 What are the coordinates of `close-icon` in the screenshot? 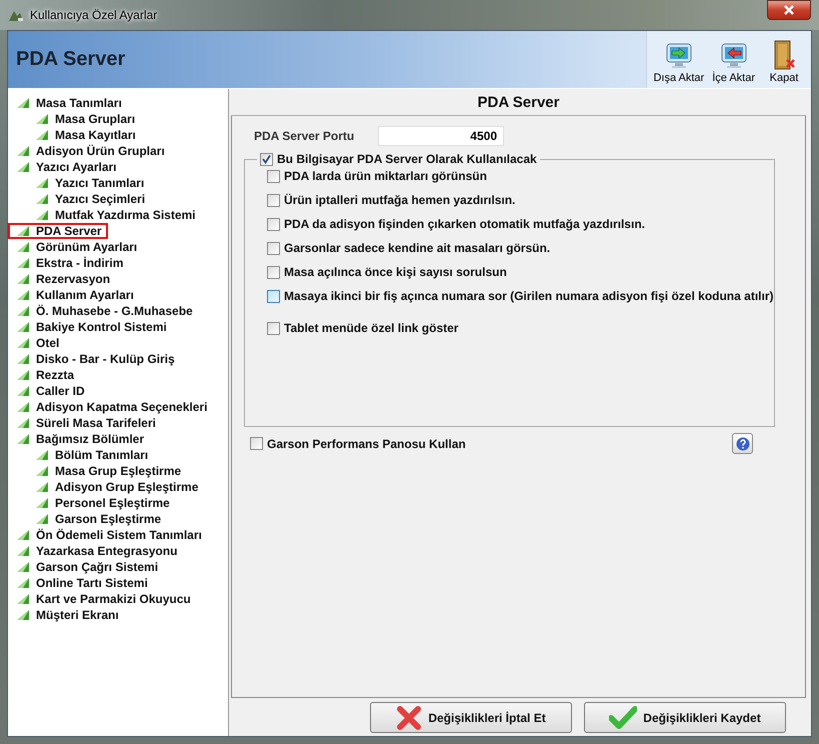 It's located at (789, 10).